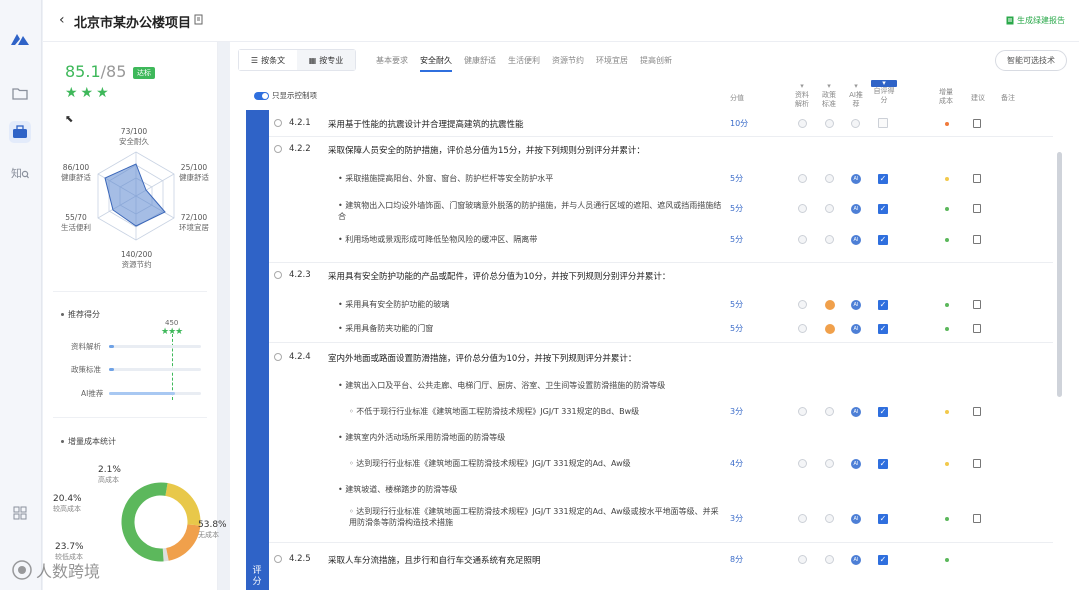  What do you see at coordinates (568, 63) in the screenshot?
I see `tab-resource: 资源节约` at bounding box center [568, 63].